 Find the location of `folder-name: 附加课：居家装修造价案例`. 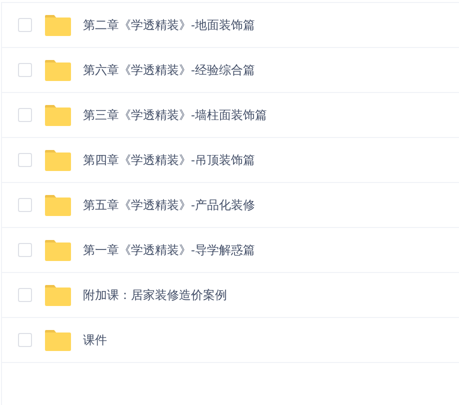

folder-name: 附加课：居家装修造价案例 is located at coordinates (155, 295).